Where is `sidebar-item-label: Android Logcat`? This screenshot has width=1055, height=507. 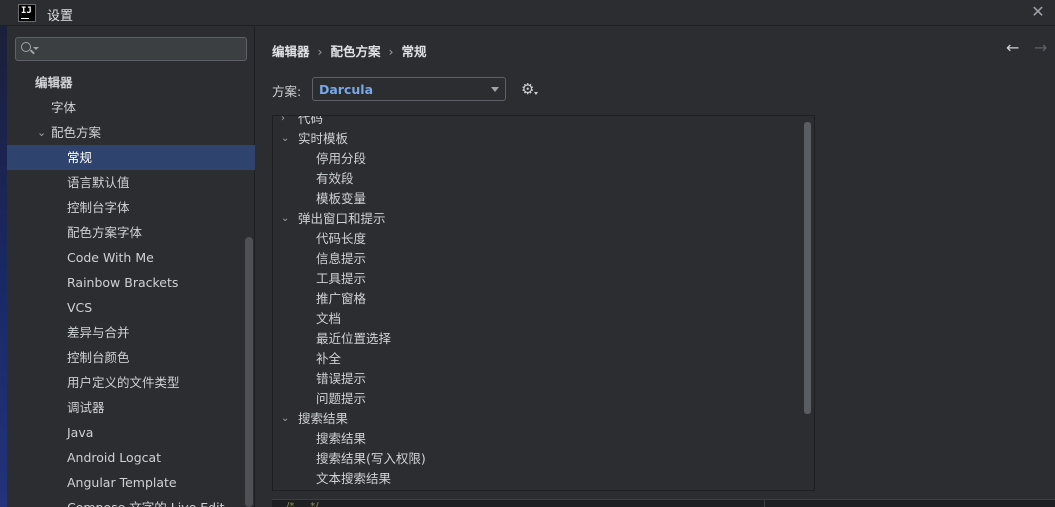
sidebar-item-label: Android Logcat is located at coordinates (114, 457).